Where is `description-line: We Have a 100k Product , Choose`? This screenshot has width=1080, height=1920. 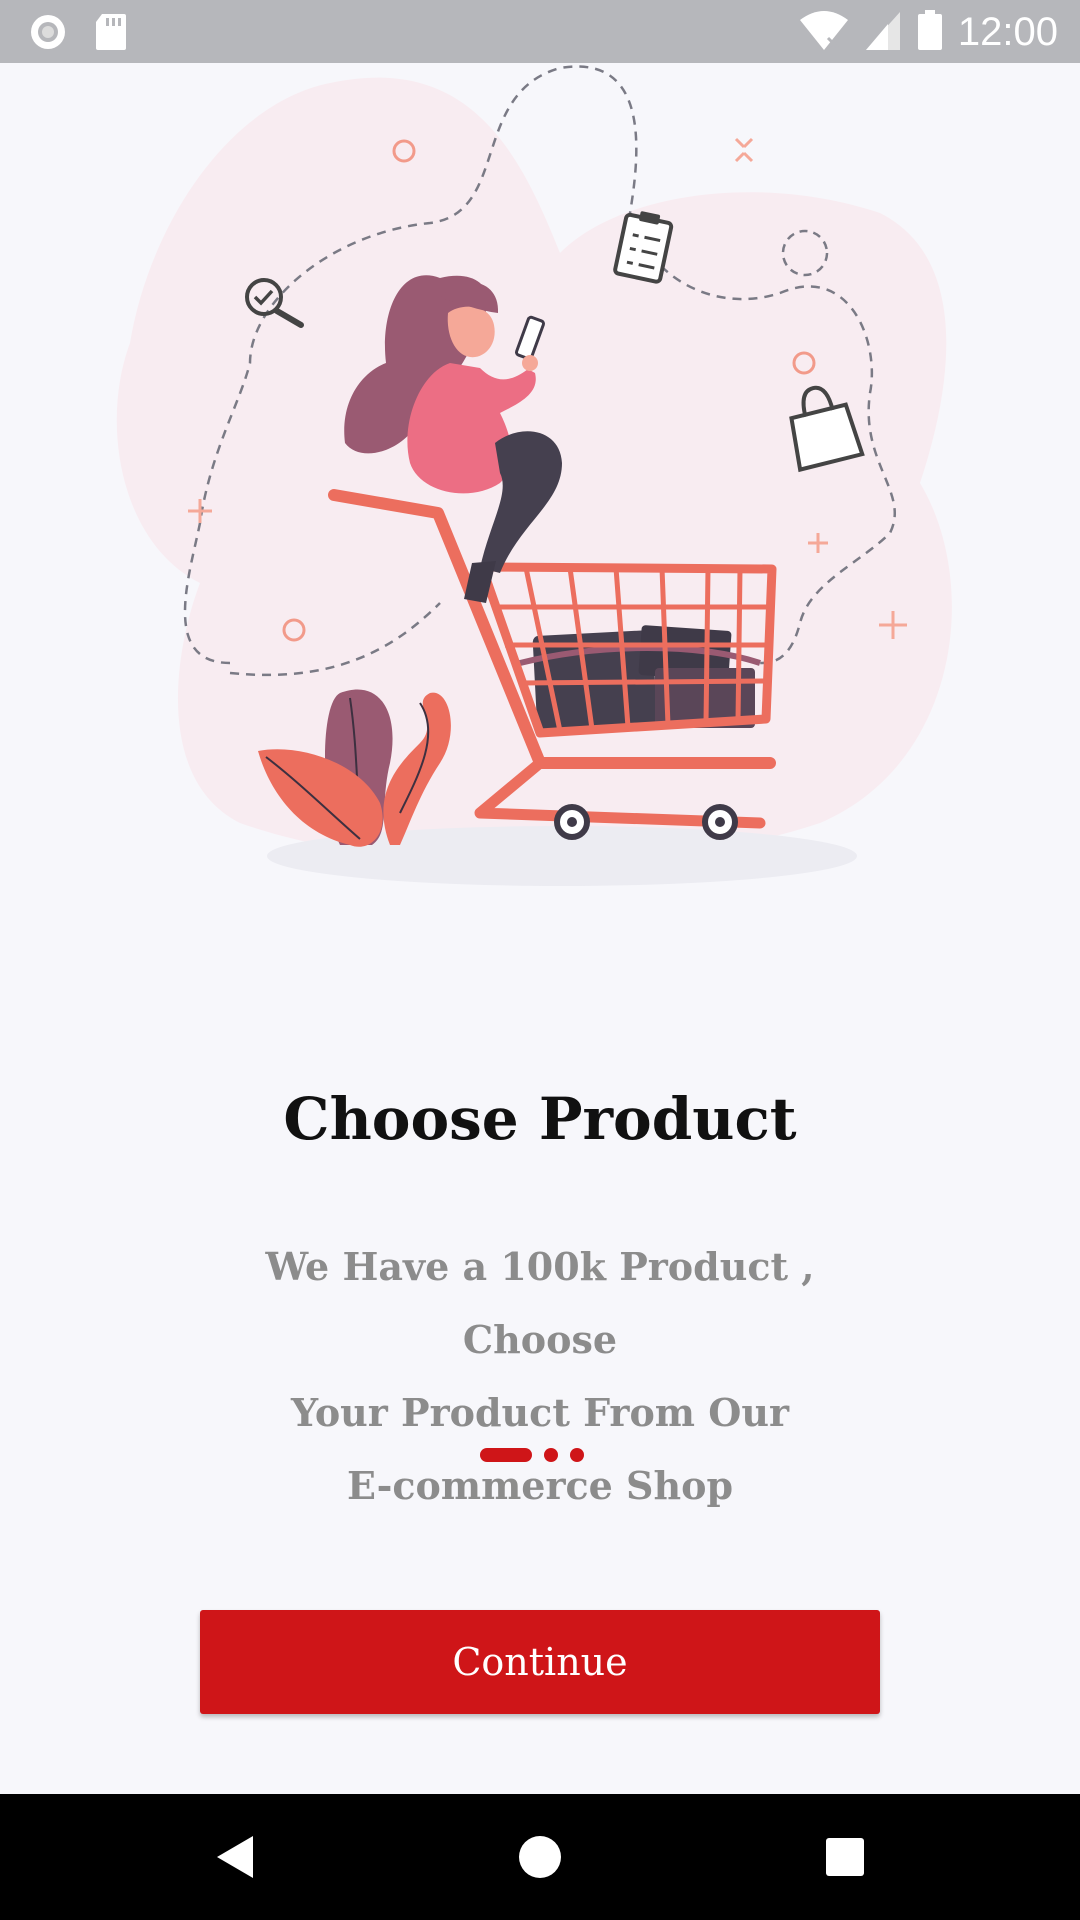 description-line: We Have a 100k Product , Choose is located at coordinates (540, 1303).